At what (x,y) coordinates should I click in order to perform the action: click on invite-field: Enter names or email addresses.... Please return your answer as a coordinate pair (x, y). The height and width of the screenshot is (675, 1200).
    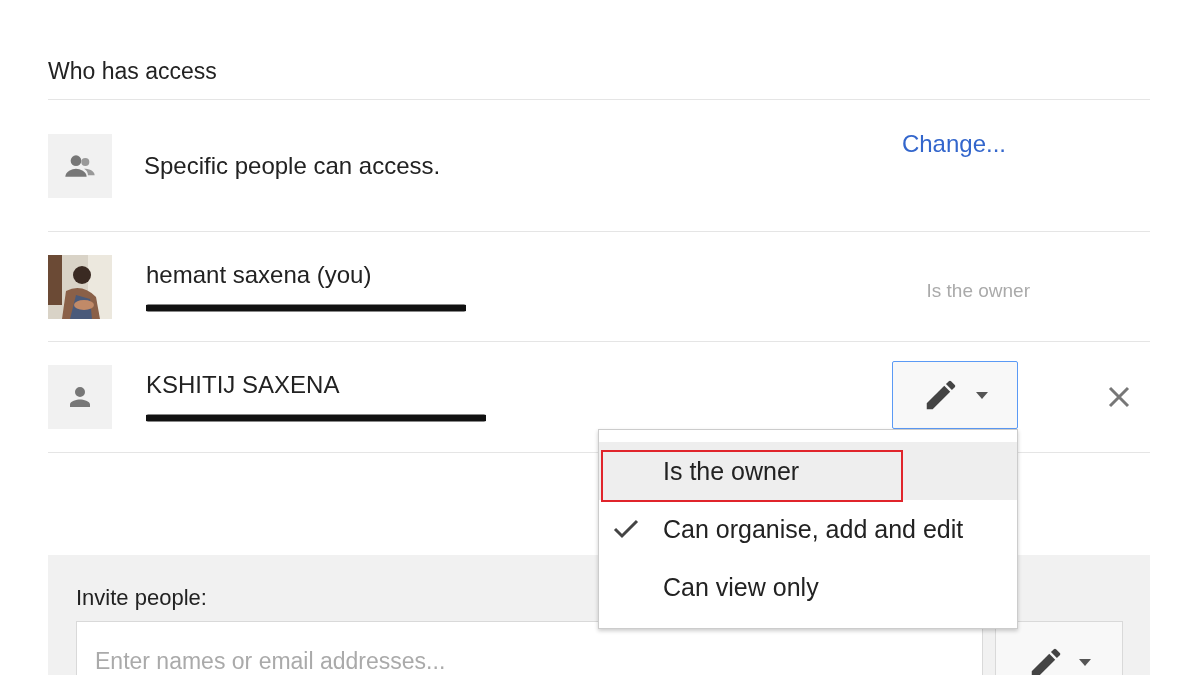
    Looking at the image, I should click on (529, 648).